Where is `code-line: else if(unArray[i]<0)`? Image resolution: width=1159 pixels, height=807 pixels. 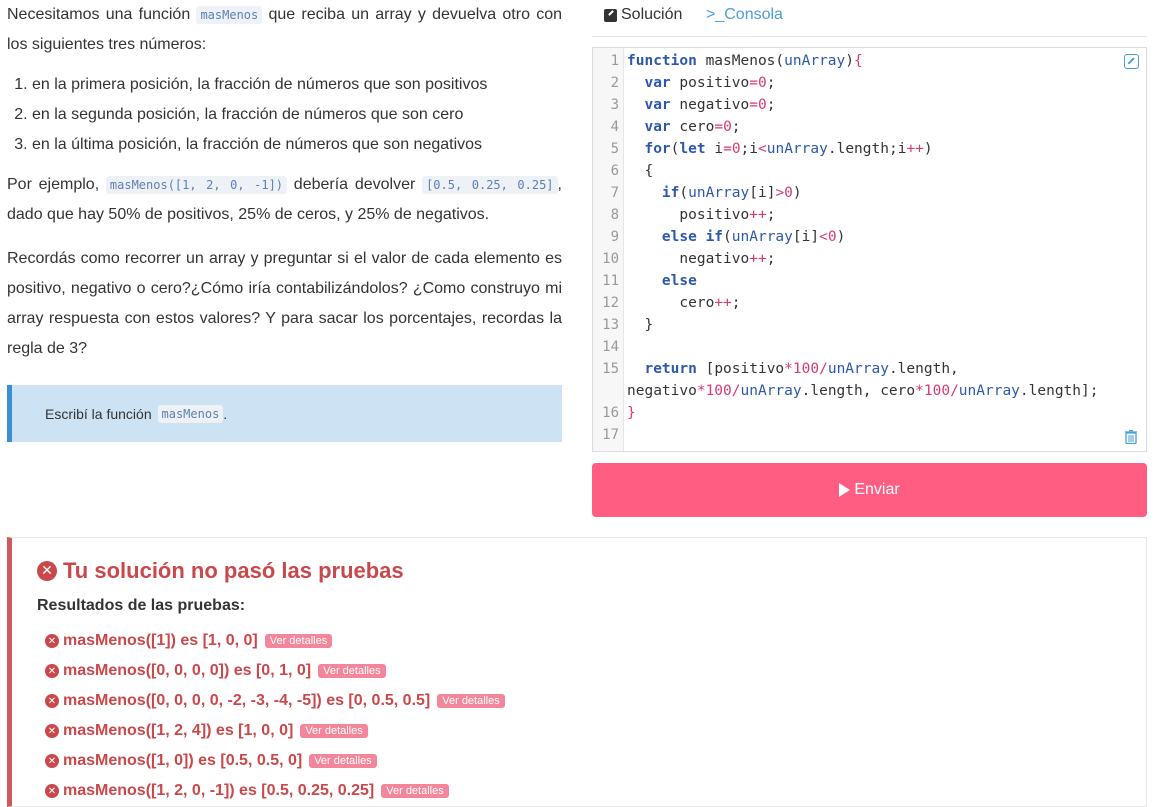
code-line: else if(unArray[i]<0) is located at coordinates (753, 237).